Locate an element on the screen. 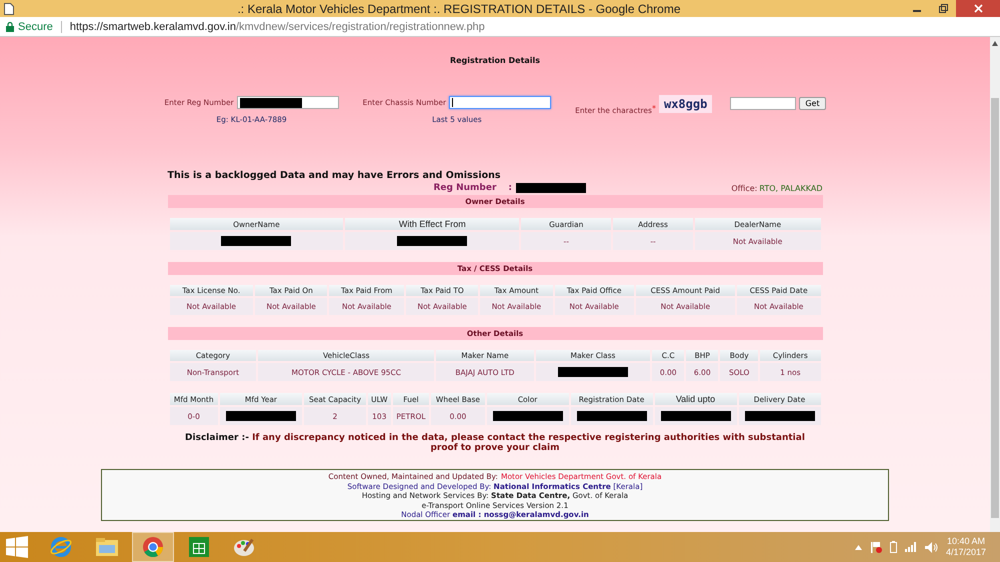  close-button is located at coordinates (978, 8).